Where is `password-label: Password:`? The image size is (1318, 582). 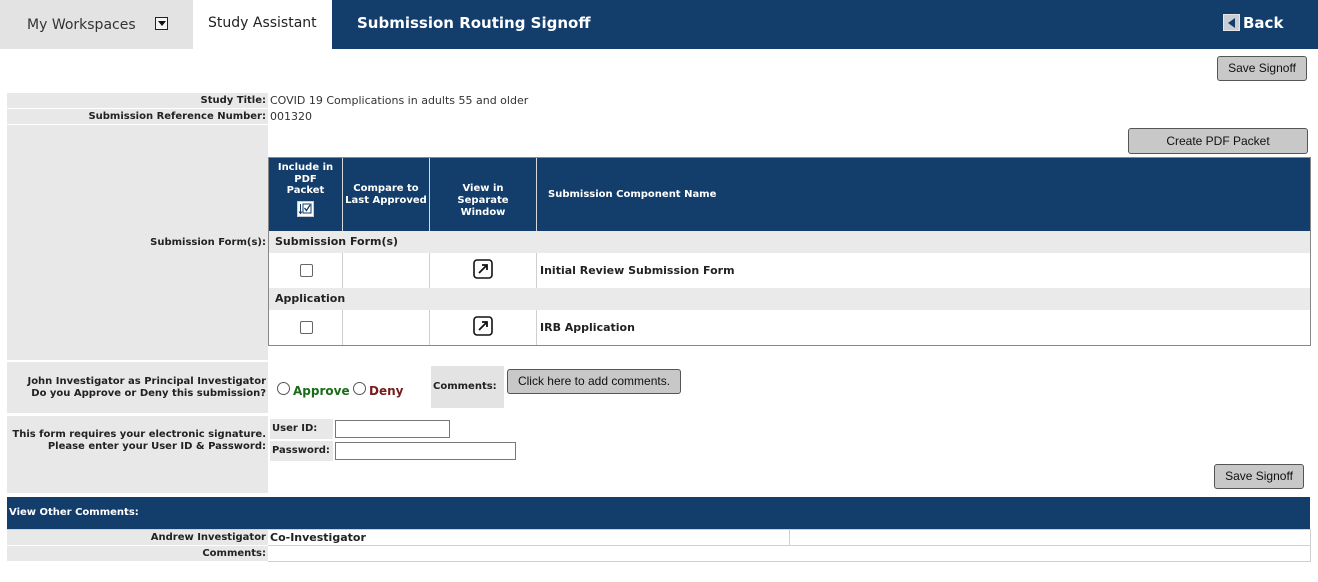 password-label: Password: is located at coordinates (301, 451).